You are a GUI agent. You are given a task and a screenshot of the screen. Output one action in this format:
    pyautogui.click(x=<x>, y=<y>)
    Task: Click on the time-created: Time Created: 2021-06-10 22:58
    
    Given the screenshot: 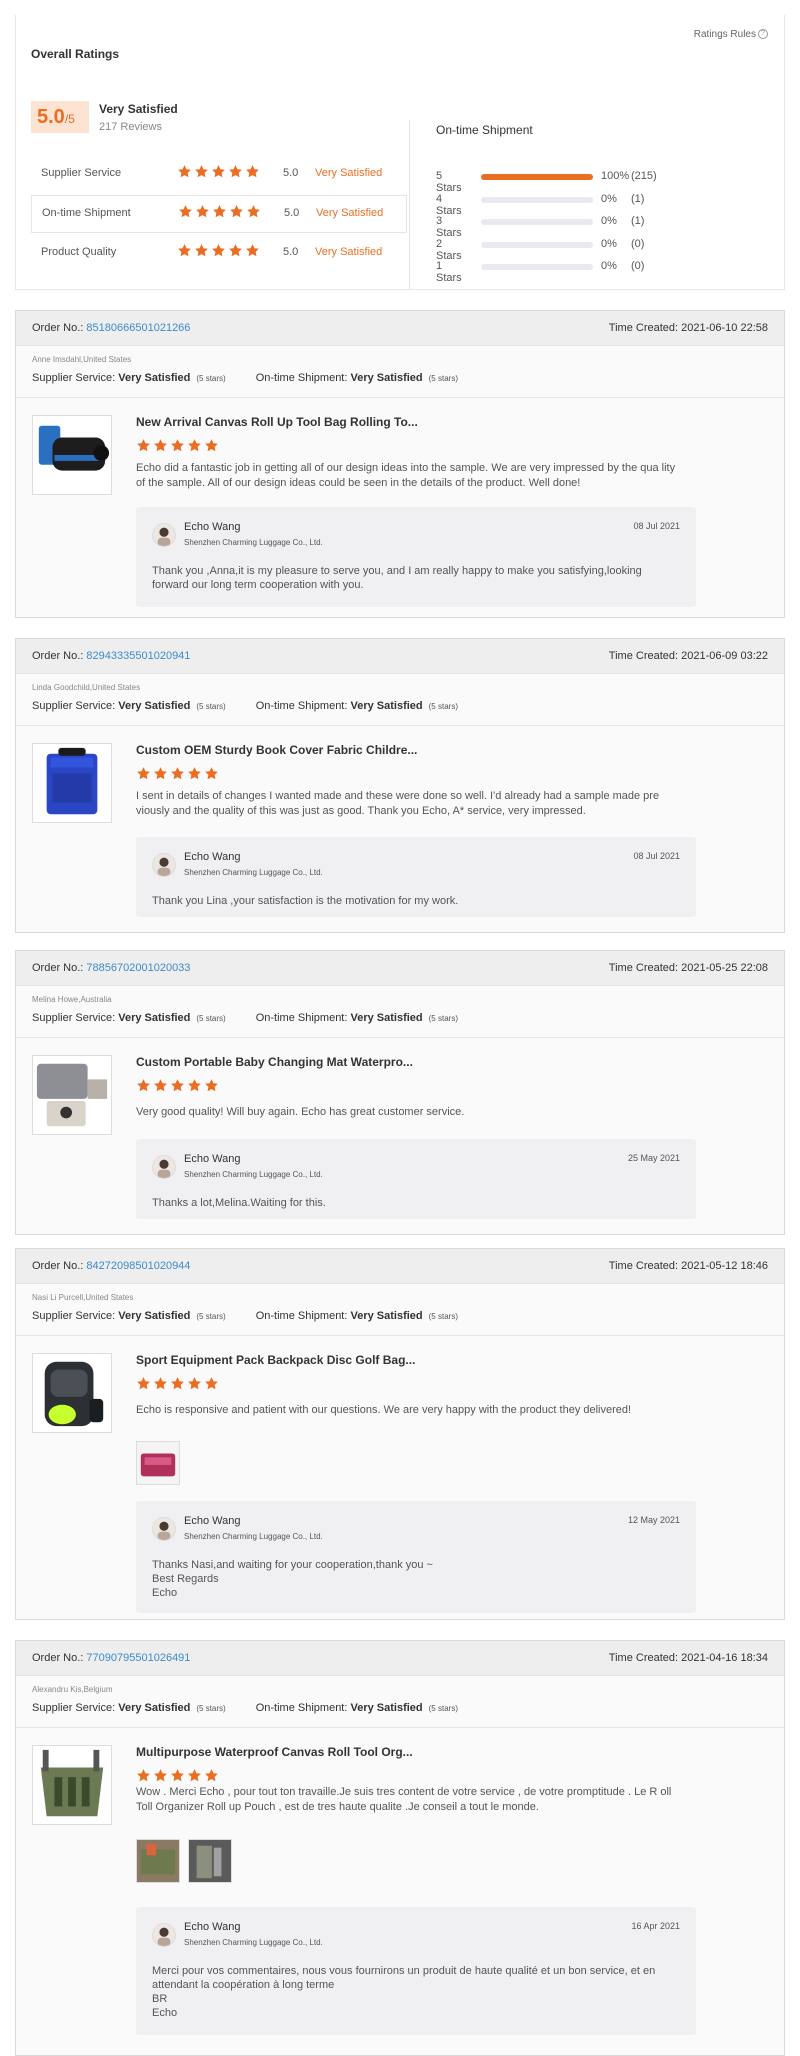 What is the action you would take?
    pyautogui.click(x=688, y=328)
    